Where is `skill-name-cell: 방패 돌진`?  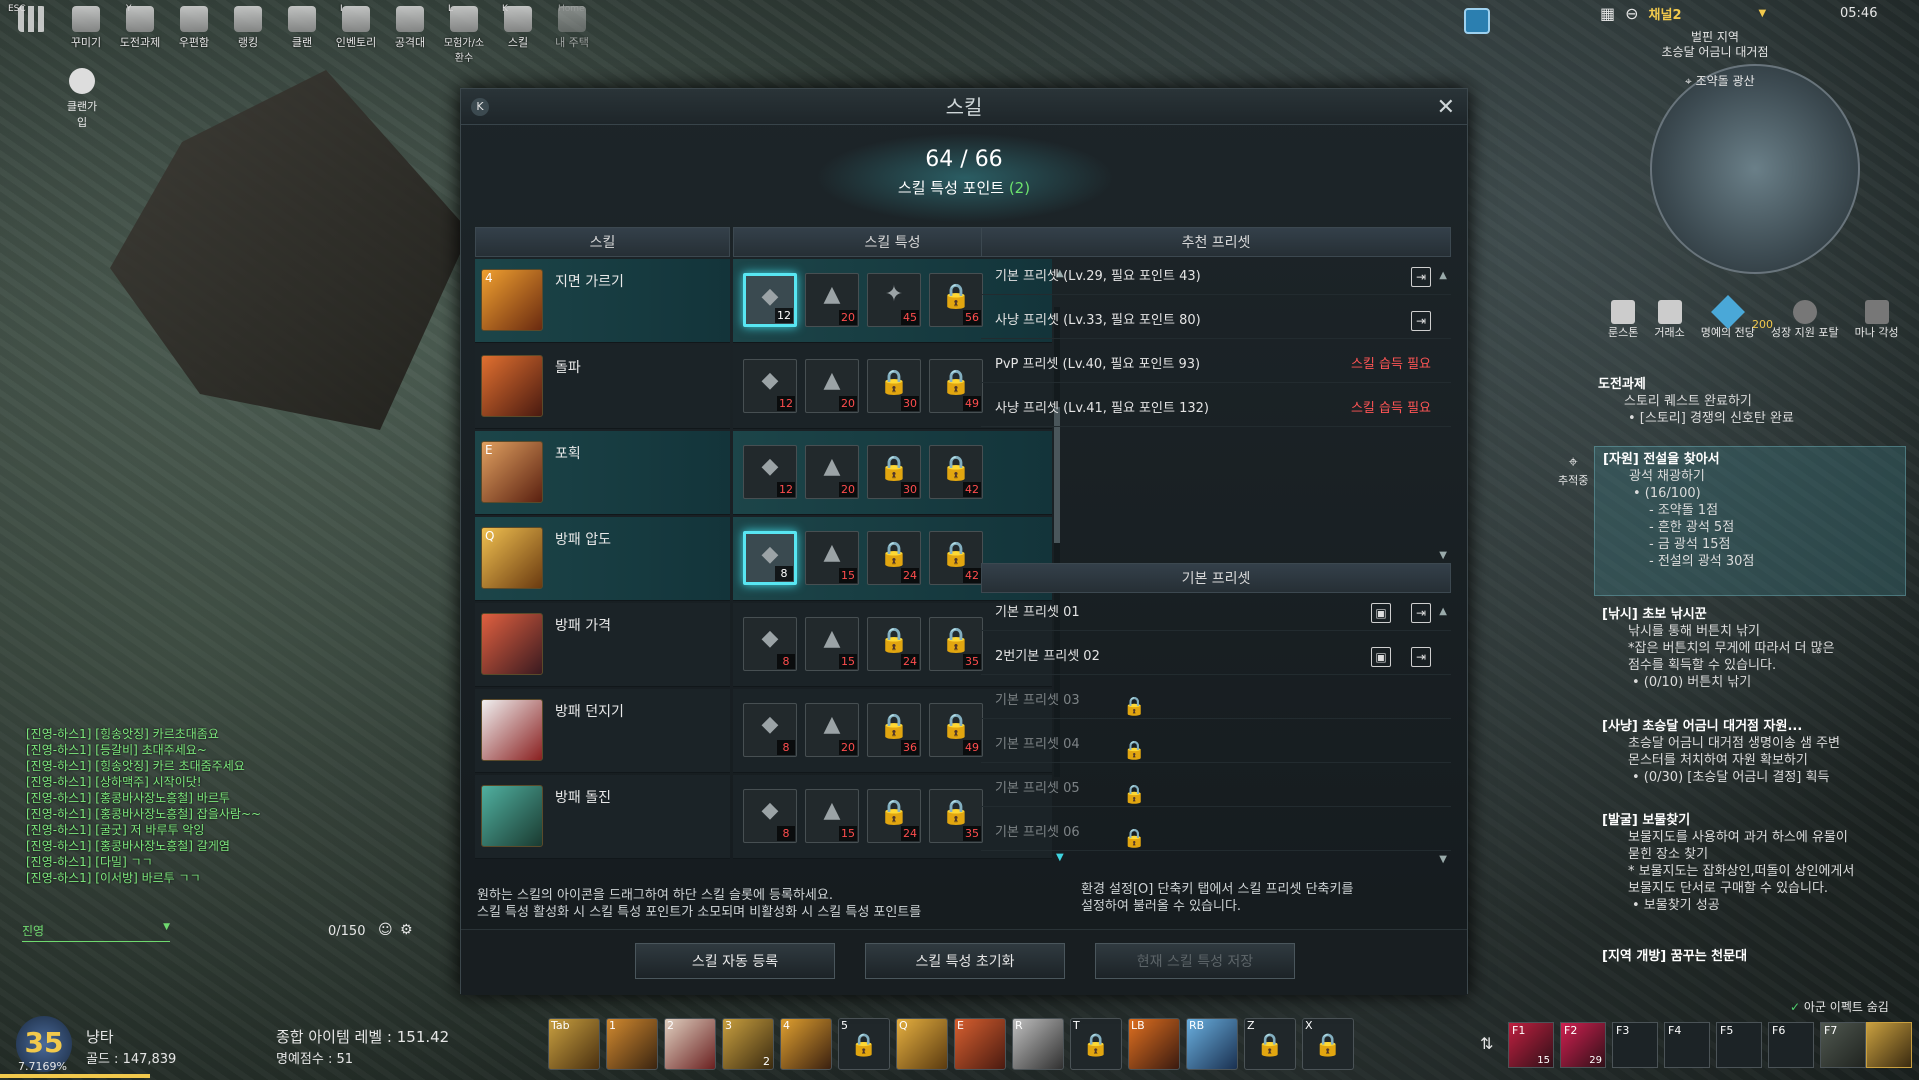 skill-name-cell: 방패 돌진 is located at coordinates (602, 817).